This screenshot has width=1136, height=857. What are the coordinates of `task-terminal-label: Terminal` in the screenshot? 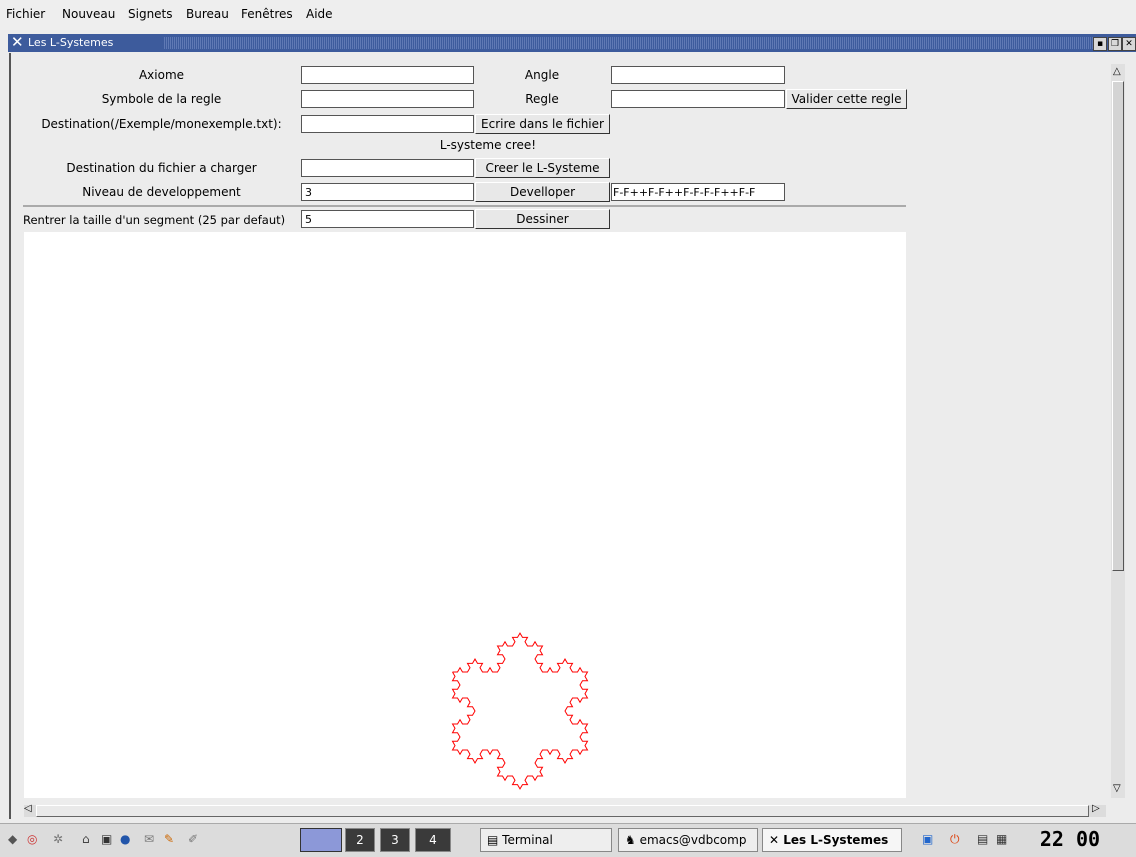 It's located at (527, 840).